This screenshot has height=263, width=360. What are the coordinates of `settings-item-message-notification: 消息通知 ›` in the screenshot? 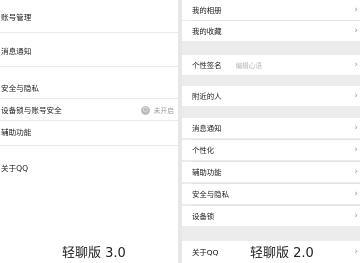 It's located at (271, 128).